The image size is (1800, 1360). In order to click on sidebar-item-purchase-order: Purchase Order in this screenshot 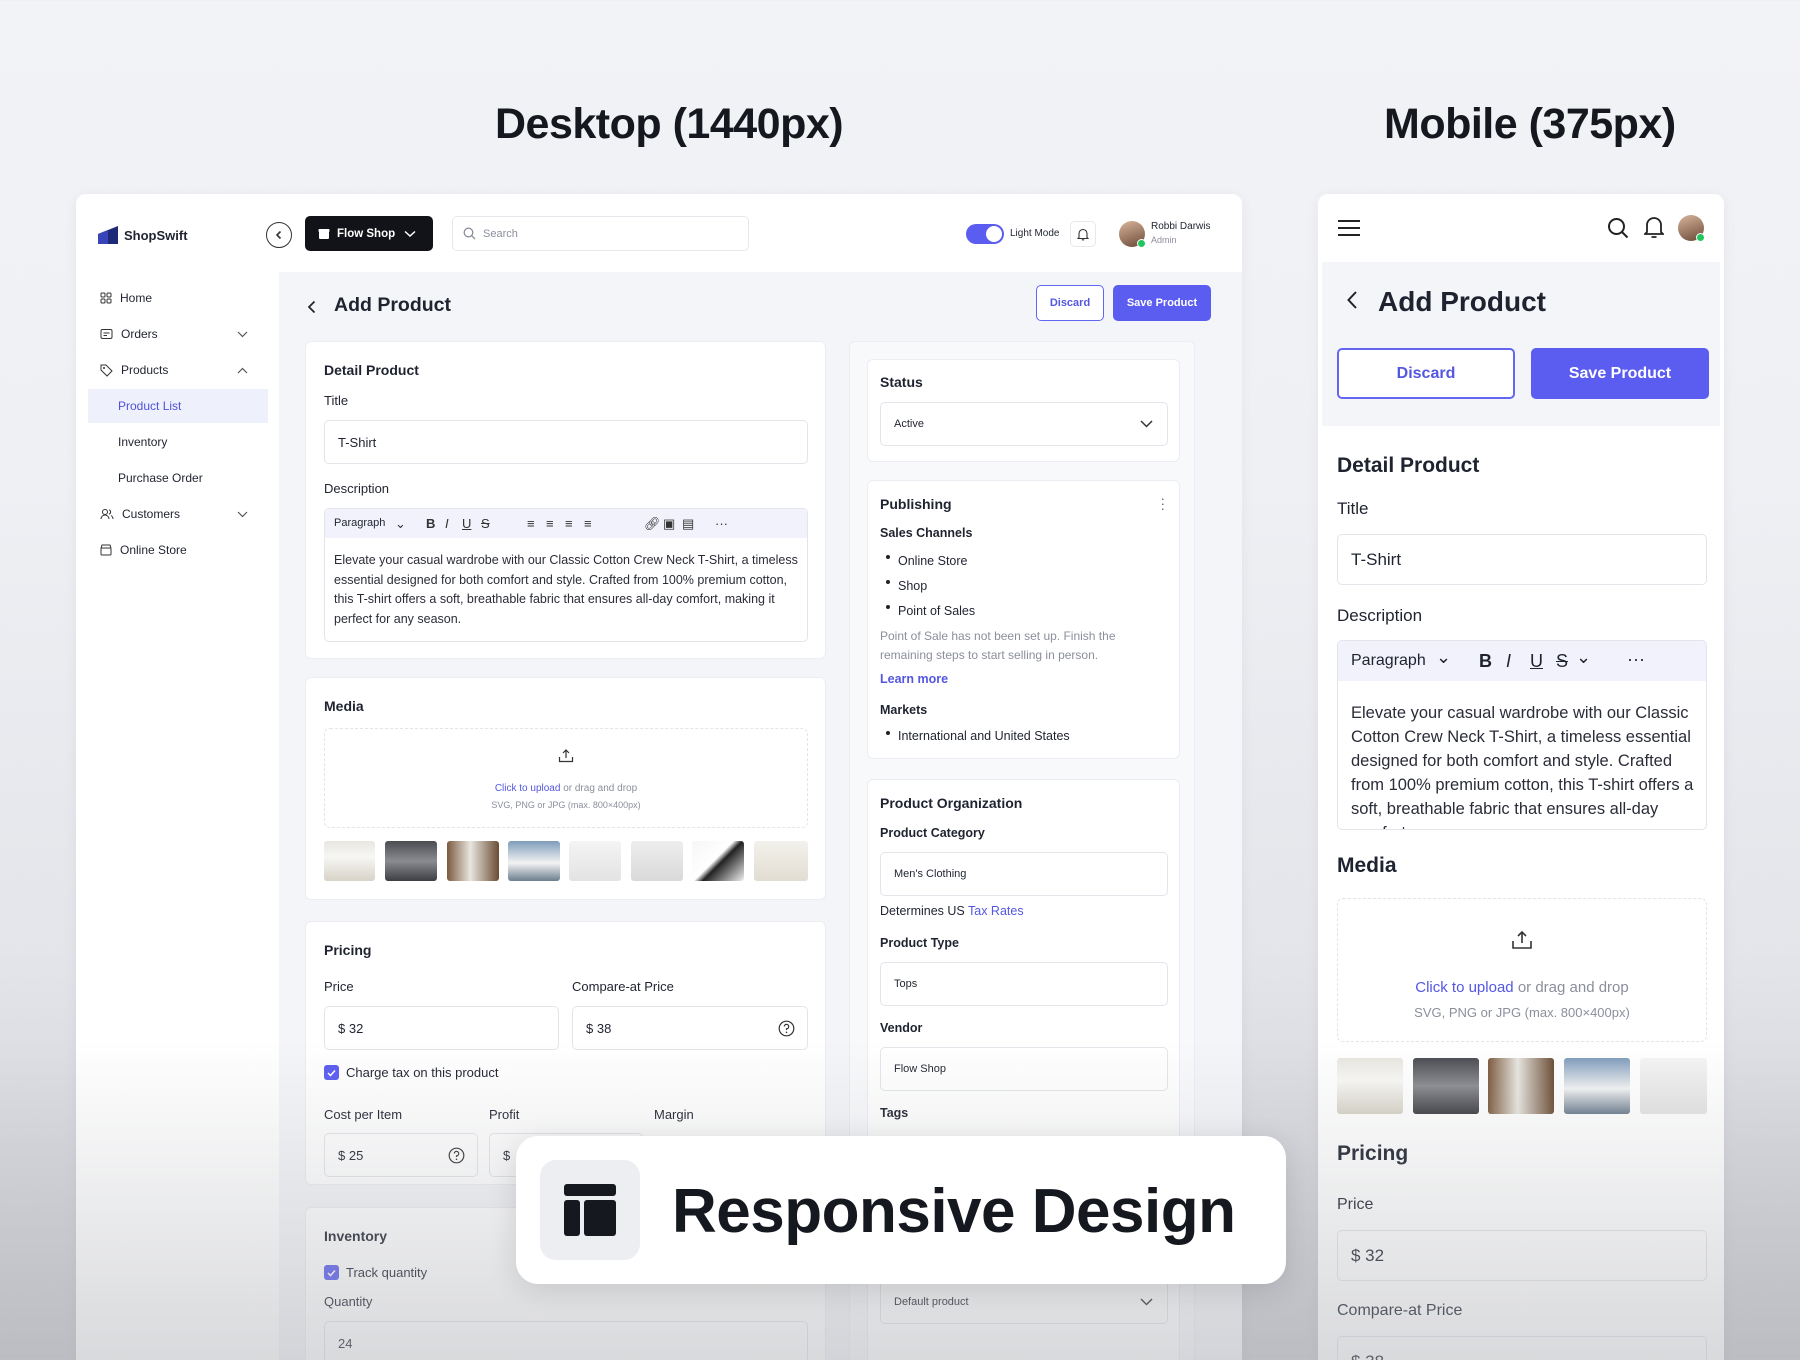, I will do `click(178, 478)`.